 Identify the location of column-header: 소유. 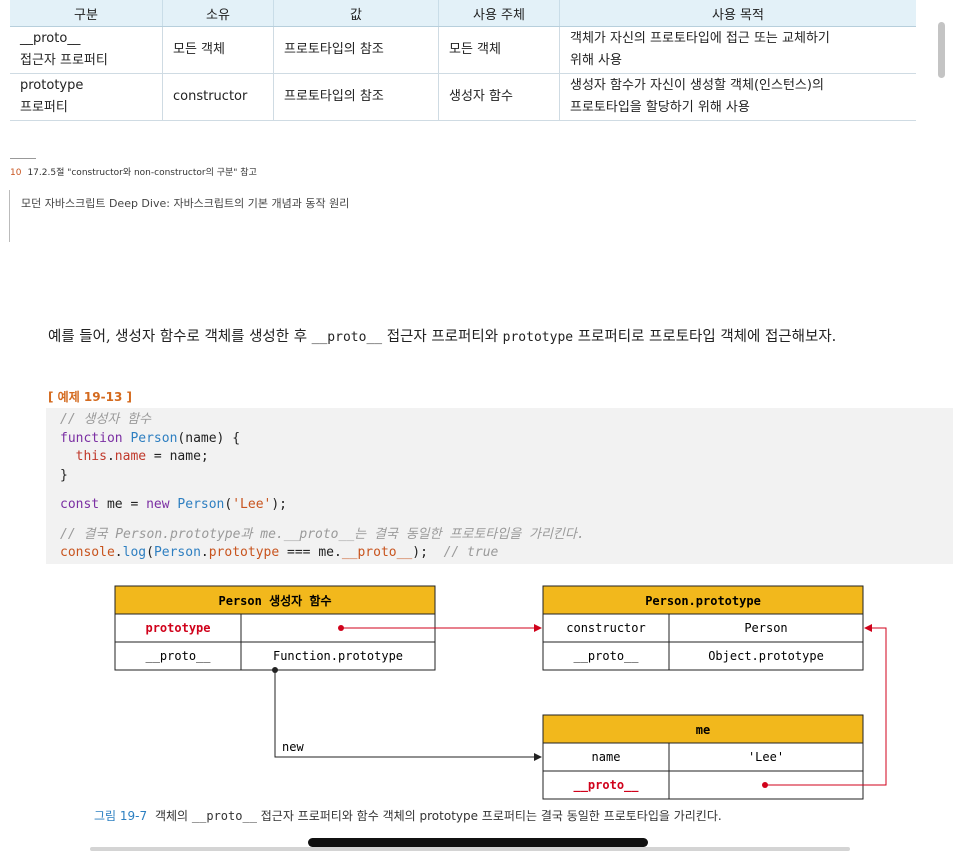
(218, 13).